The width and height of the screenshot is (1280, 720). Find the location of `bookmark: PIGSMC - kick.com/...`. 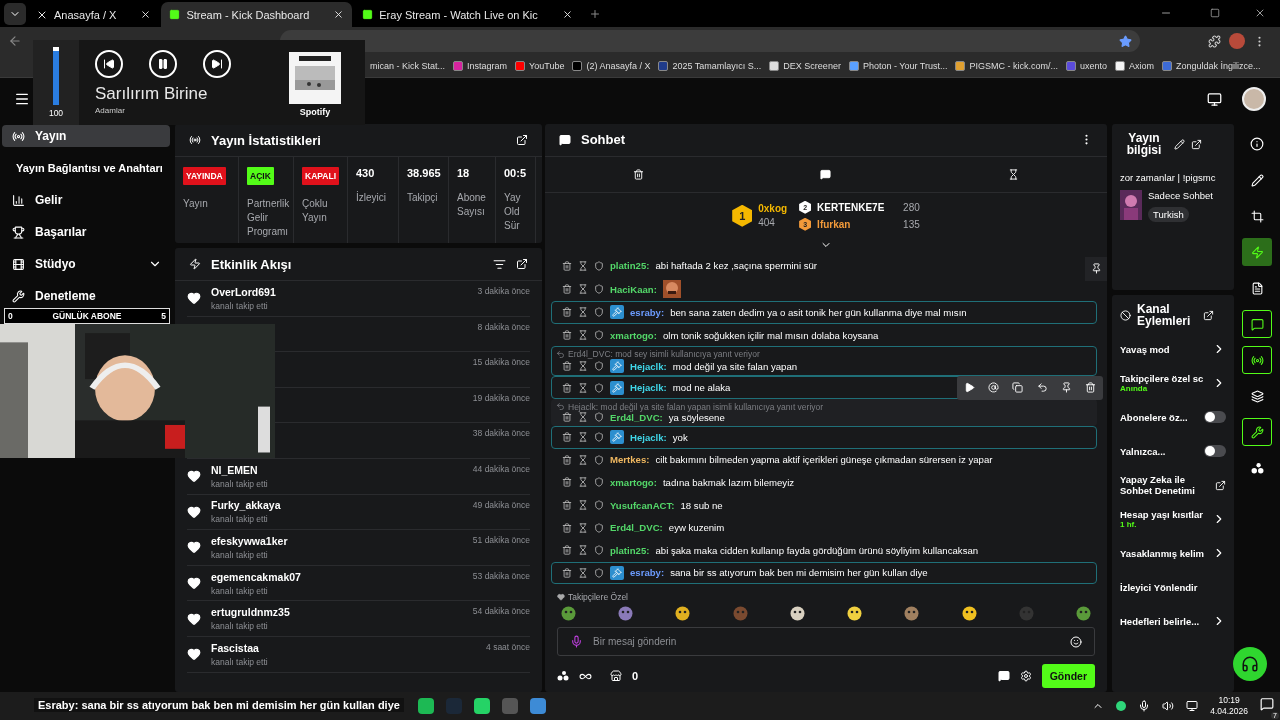

bookmark: PIGSMC - kick.com/... is located at coordinates (1006, 66).